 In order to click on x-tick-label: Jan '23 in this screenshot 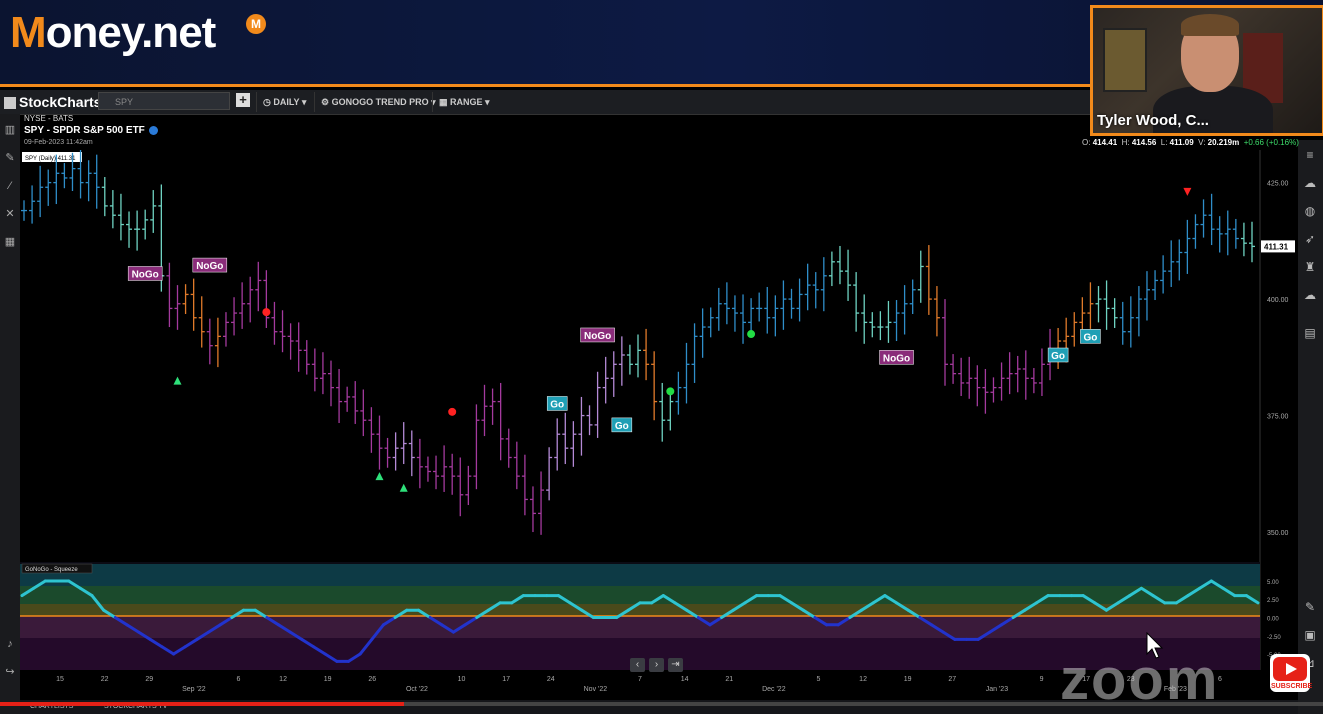, I will do `click(997, 689)`.